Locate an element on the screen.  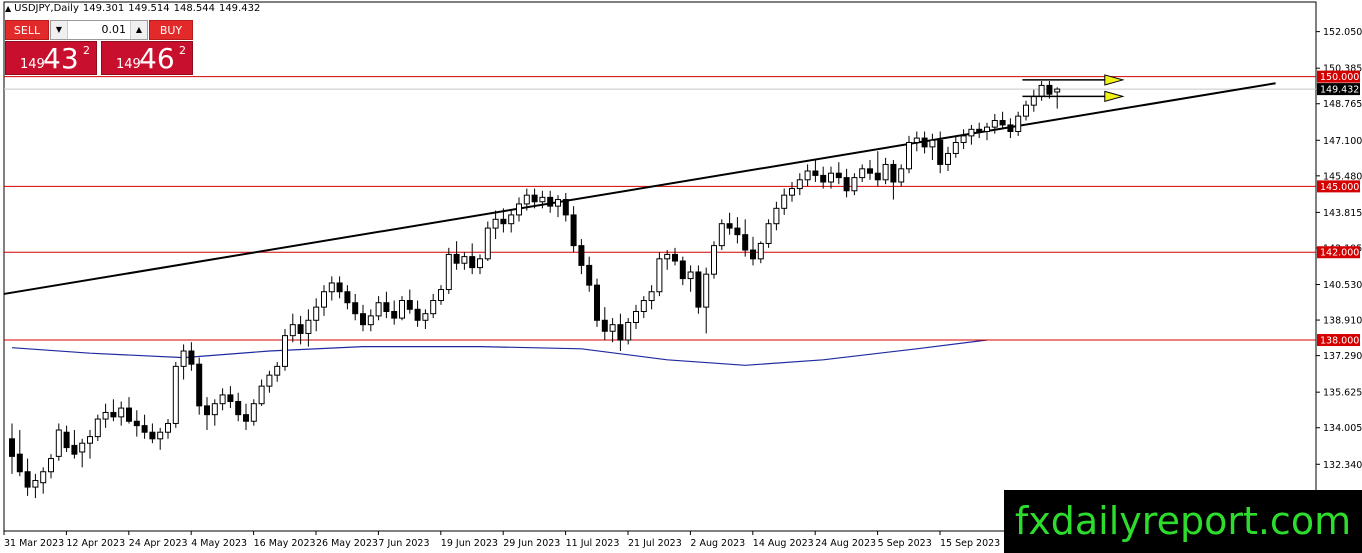
buy-button: BUY is located at coordinates (171, 30).